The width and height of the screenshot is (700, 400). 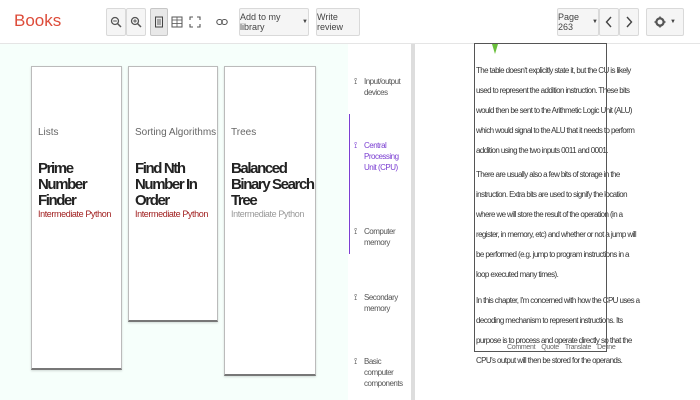 I want to click on card-category: Trees, so click(x=244, y=132).